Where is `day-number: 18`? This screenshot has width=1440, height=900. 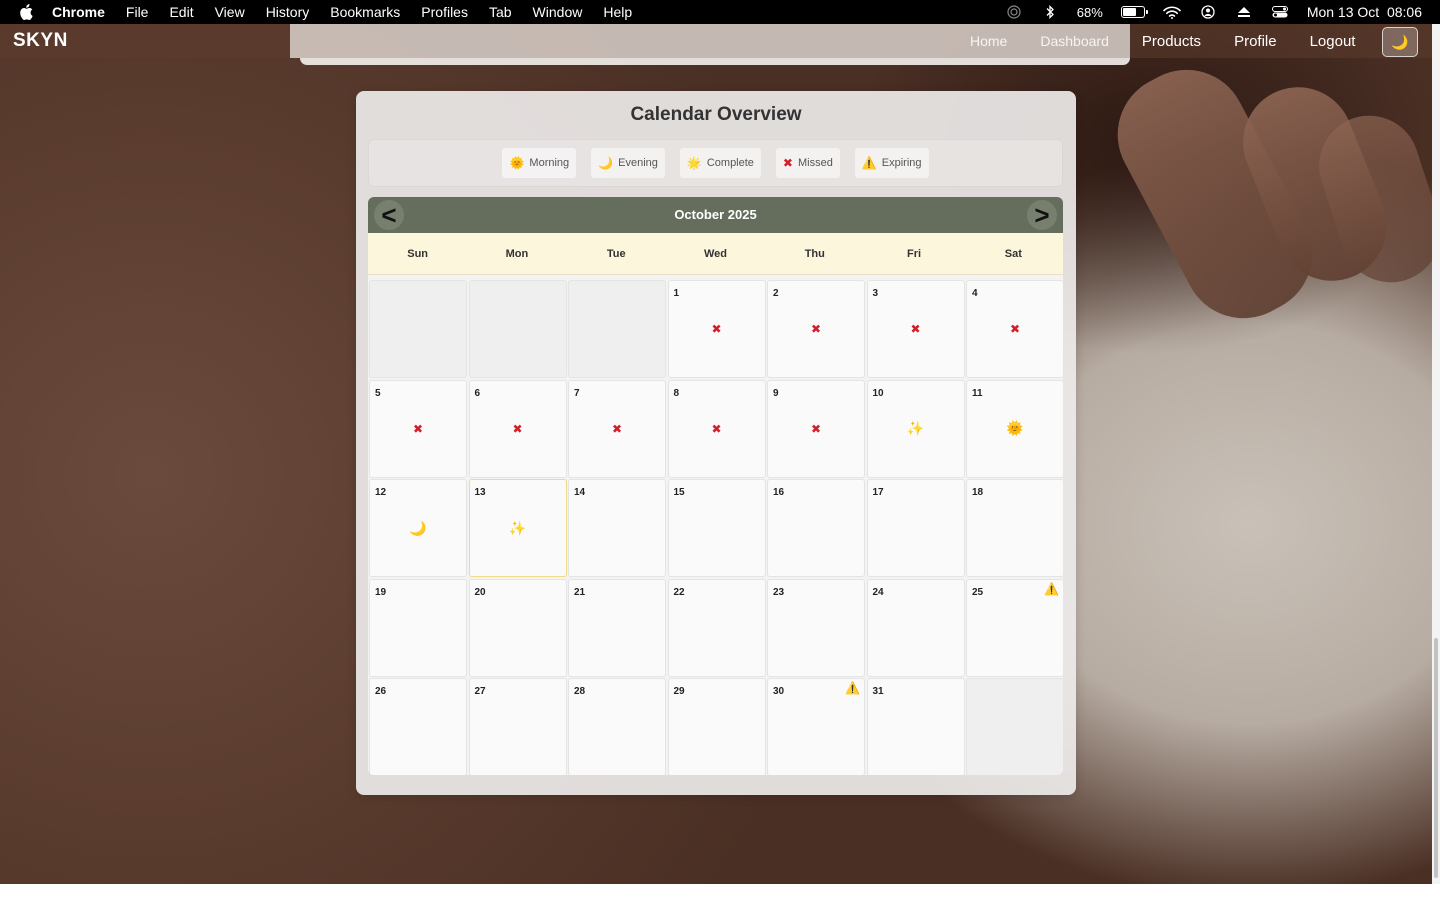 day-number: 18 is located at coordinates (978, 492).